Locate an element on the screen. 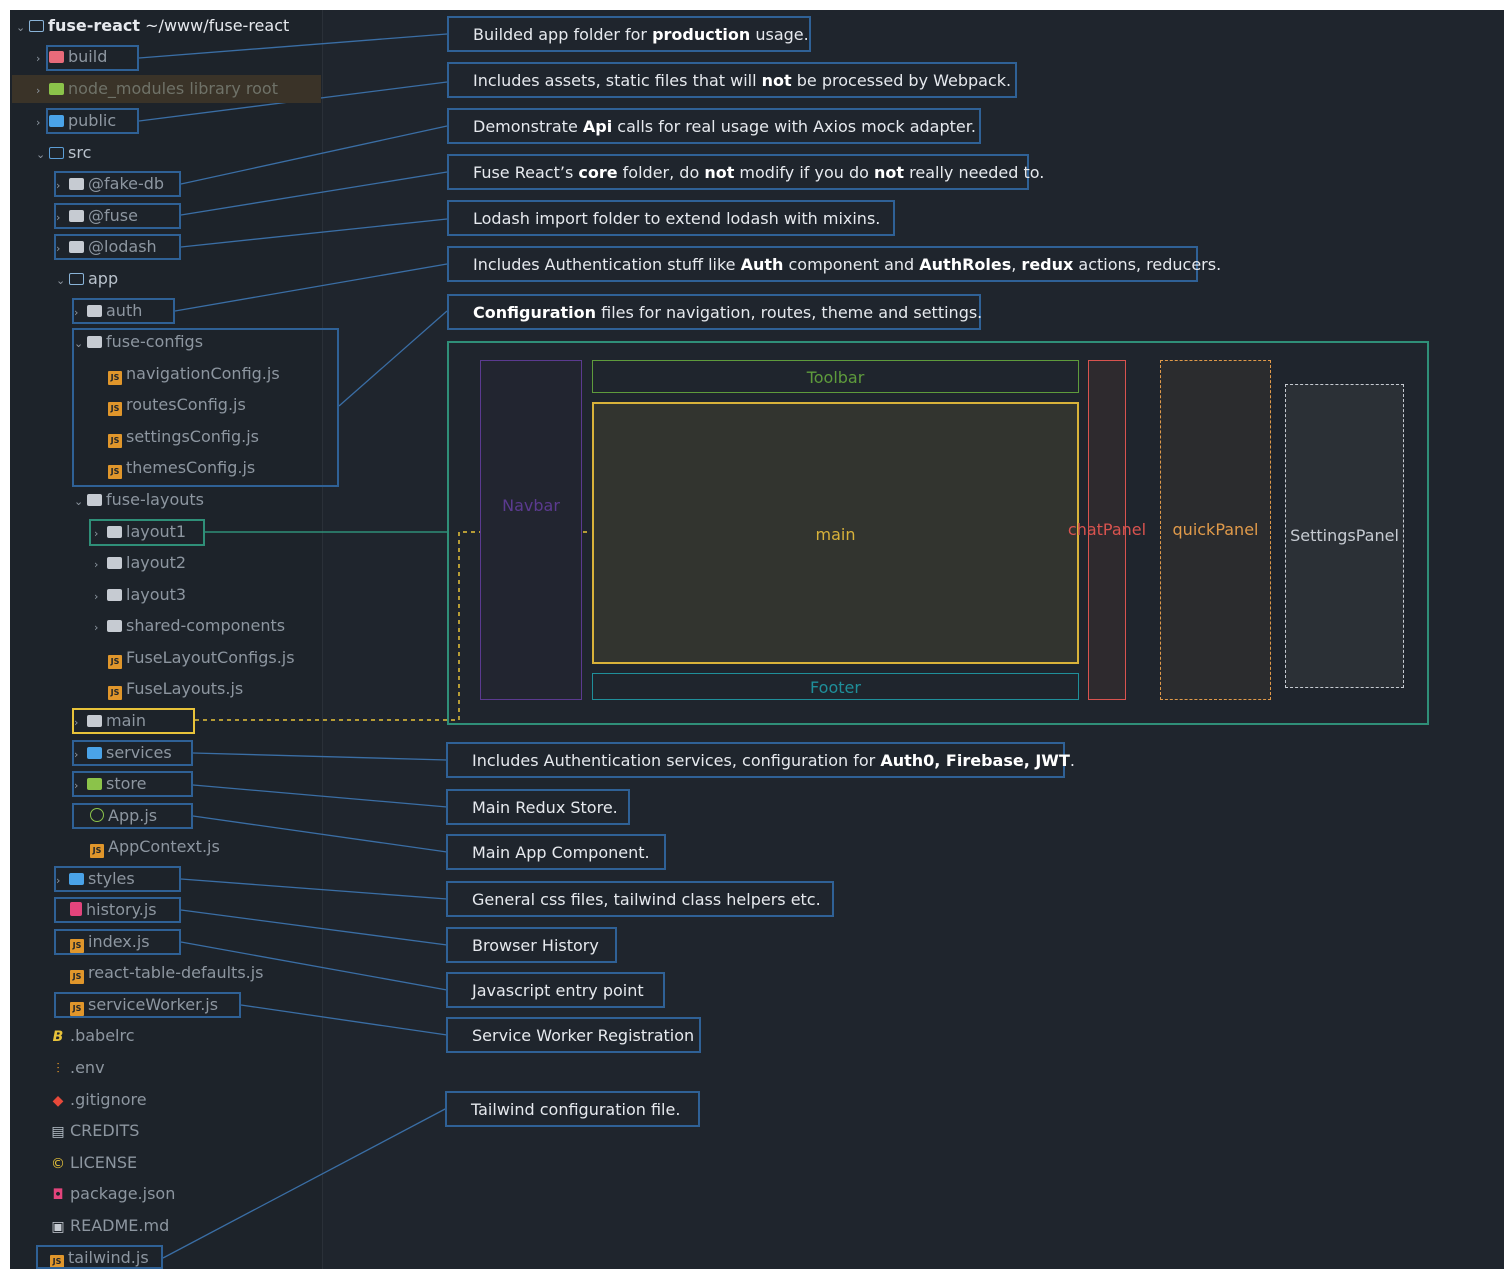  tree-label: fuse-layouts is located at coordinates (155, 499).